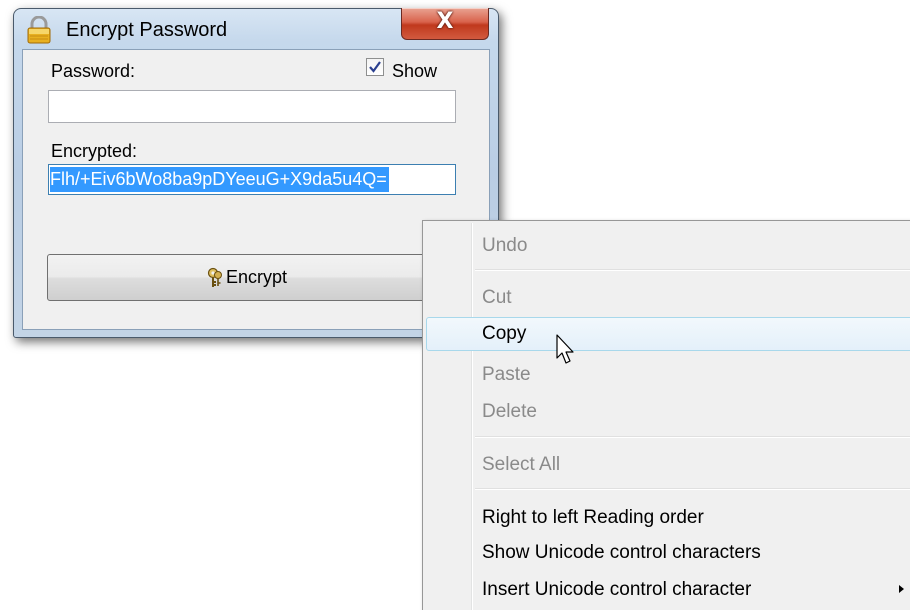  I want to click on menu-item-paste: Paste, so click(668, 375).